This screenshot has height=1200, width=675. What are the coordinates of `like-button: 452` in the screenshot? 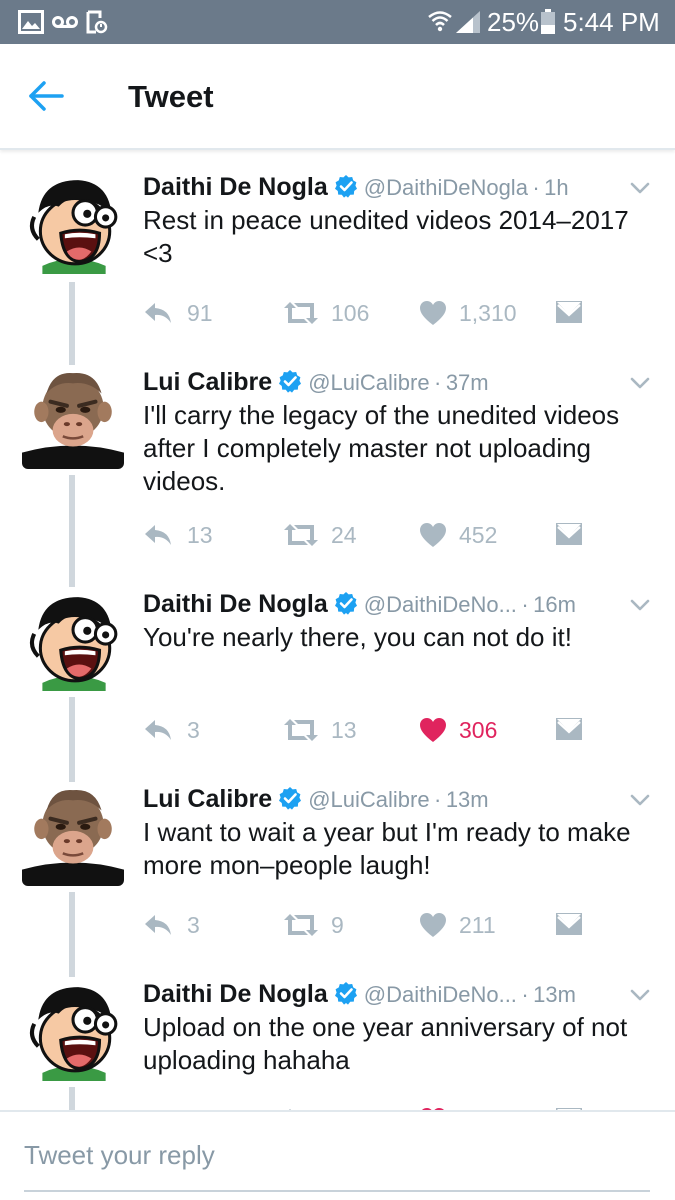 It's located at (474, 535).